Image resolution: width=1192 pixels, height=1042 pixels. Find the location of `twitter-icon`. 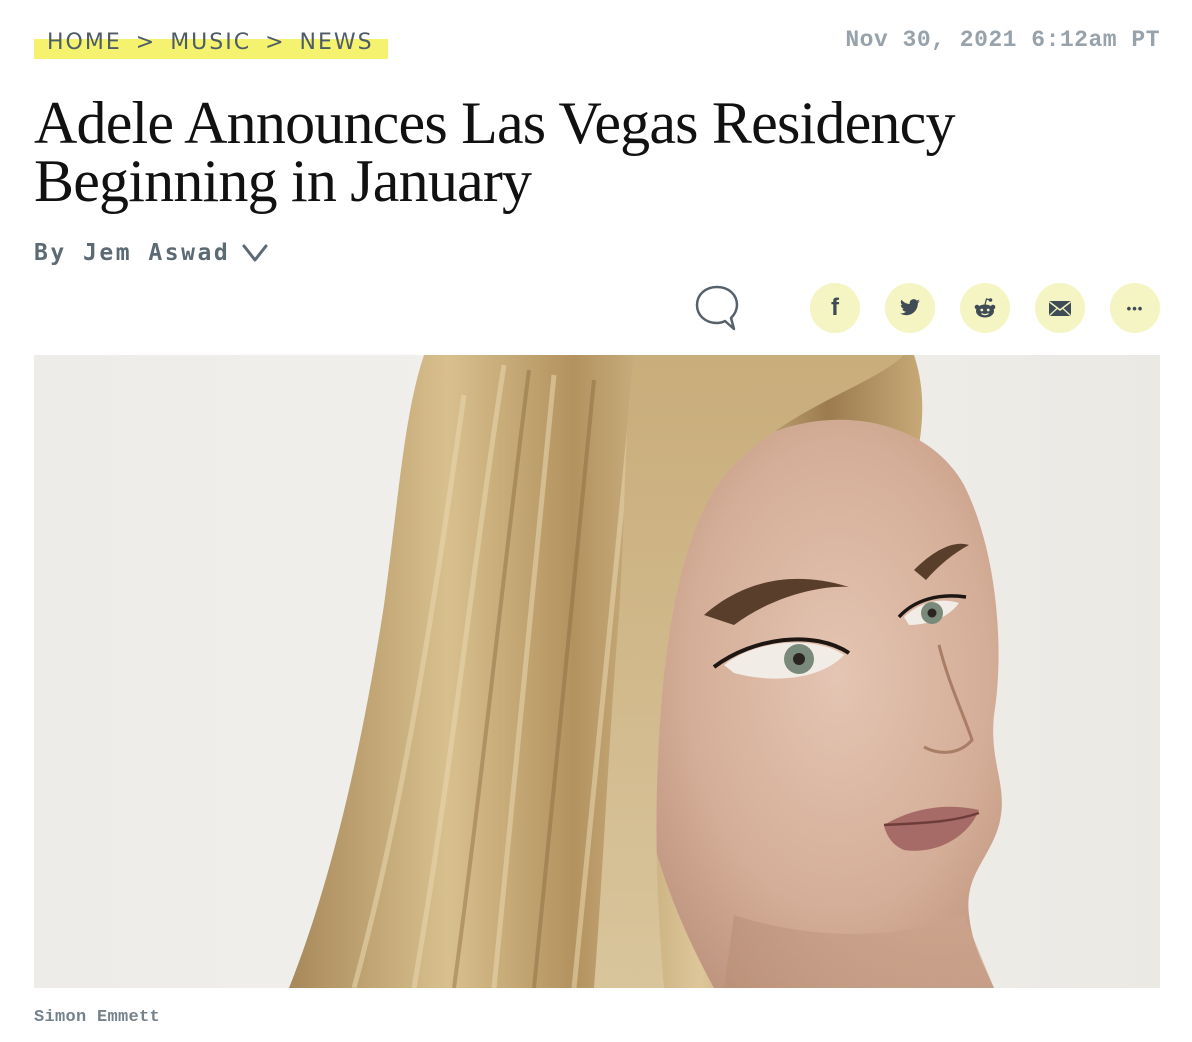

twitter-icon is located at coordinates (910, 307).